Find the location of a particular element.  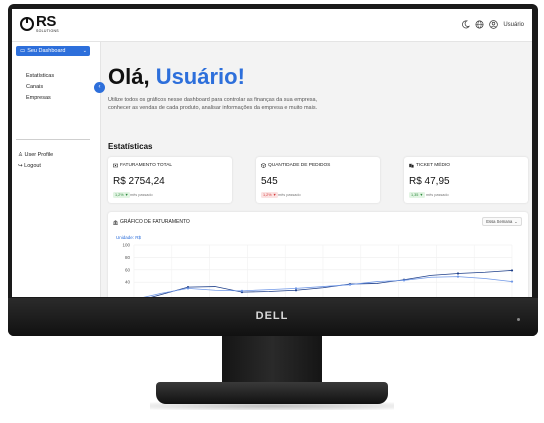

revenue-line-chart: Unidade: R$ 100 80 60 40 is located at coordinates (315, 266).